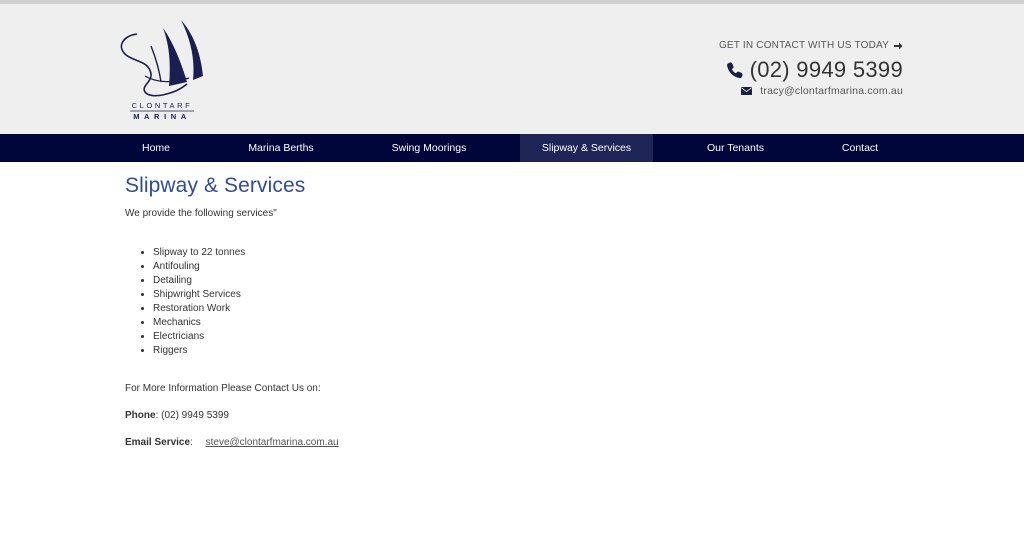 This screenshot has height=549, width=1024. Describe the element at coordinates (439, 253) in the screenshot. I see `list-item: Slipway to 22 tonnes` at that location.